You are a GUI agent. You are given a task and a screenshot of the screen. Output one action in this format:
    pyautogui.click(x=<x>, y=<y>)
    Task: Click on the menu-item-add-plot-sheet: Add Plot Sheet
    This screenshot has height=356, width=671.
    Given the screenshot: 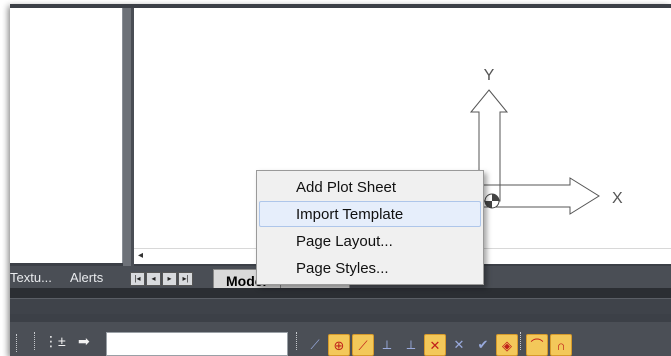 What is the action you would take?
    pyautogui.click(x=370, y=187)
    